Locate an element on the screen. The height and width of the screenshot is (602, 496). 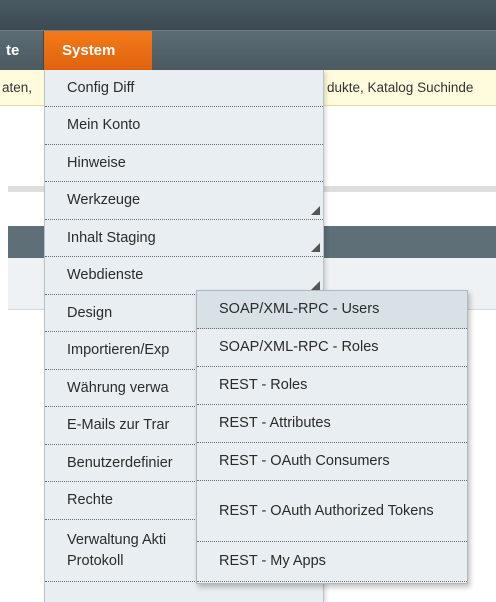
menu-item-label: Mein Konto is located at coordinates (104, 125).